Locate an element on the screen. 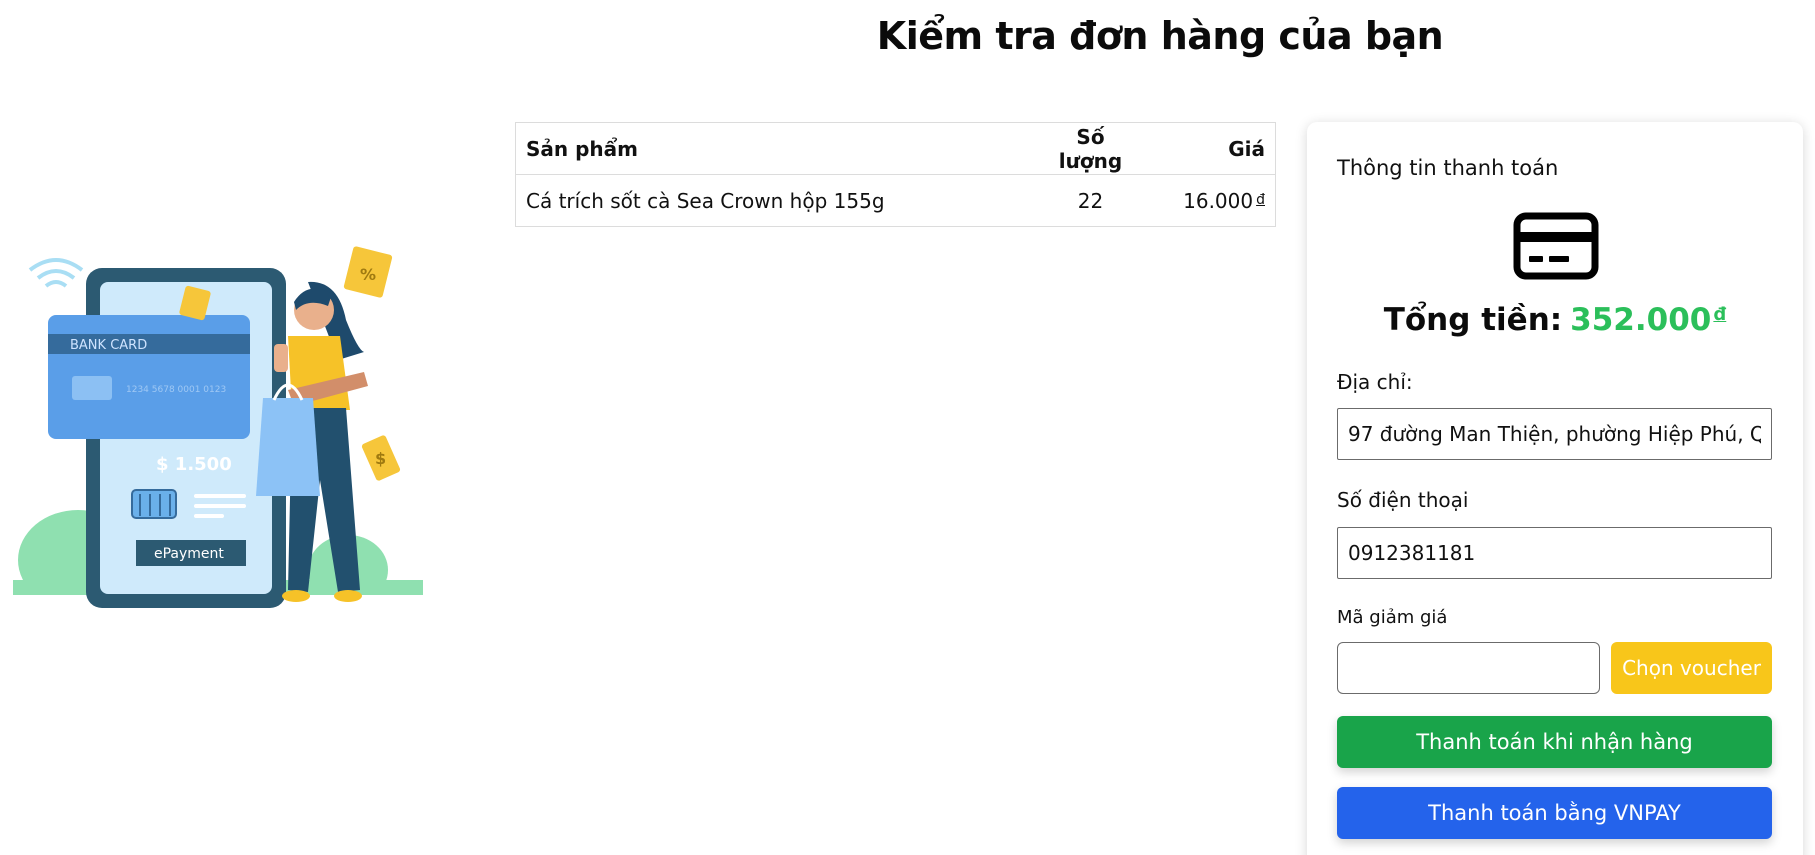 This screenshot has height=855, width=1815. payment-heading: Thông tin thanh toán is located at coordinates (1448, 168).